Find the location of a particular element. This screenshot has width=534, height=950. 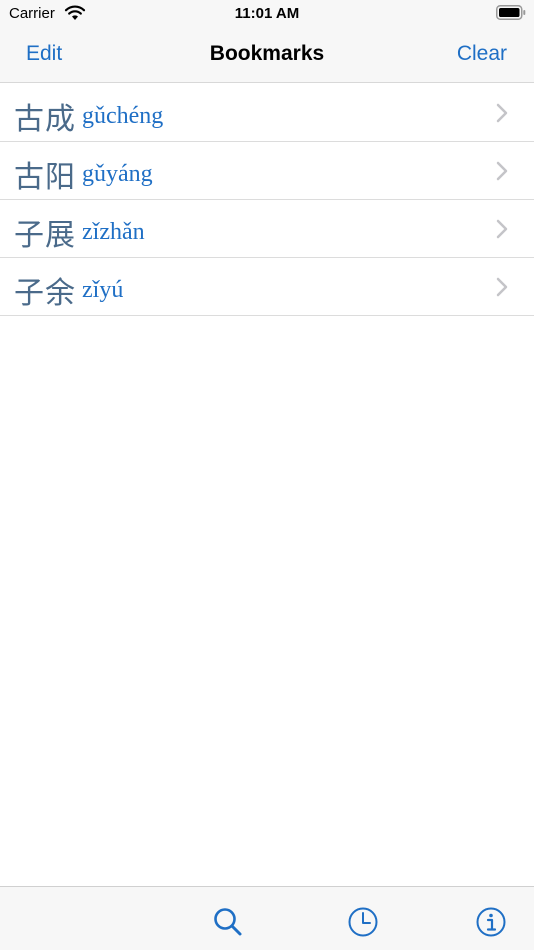

status-bar: Carrier 11:01 AM is located at coordinates (267, 14).